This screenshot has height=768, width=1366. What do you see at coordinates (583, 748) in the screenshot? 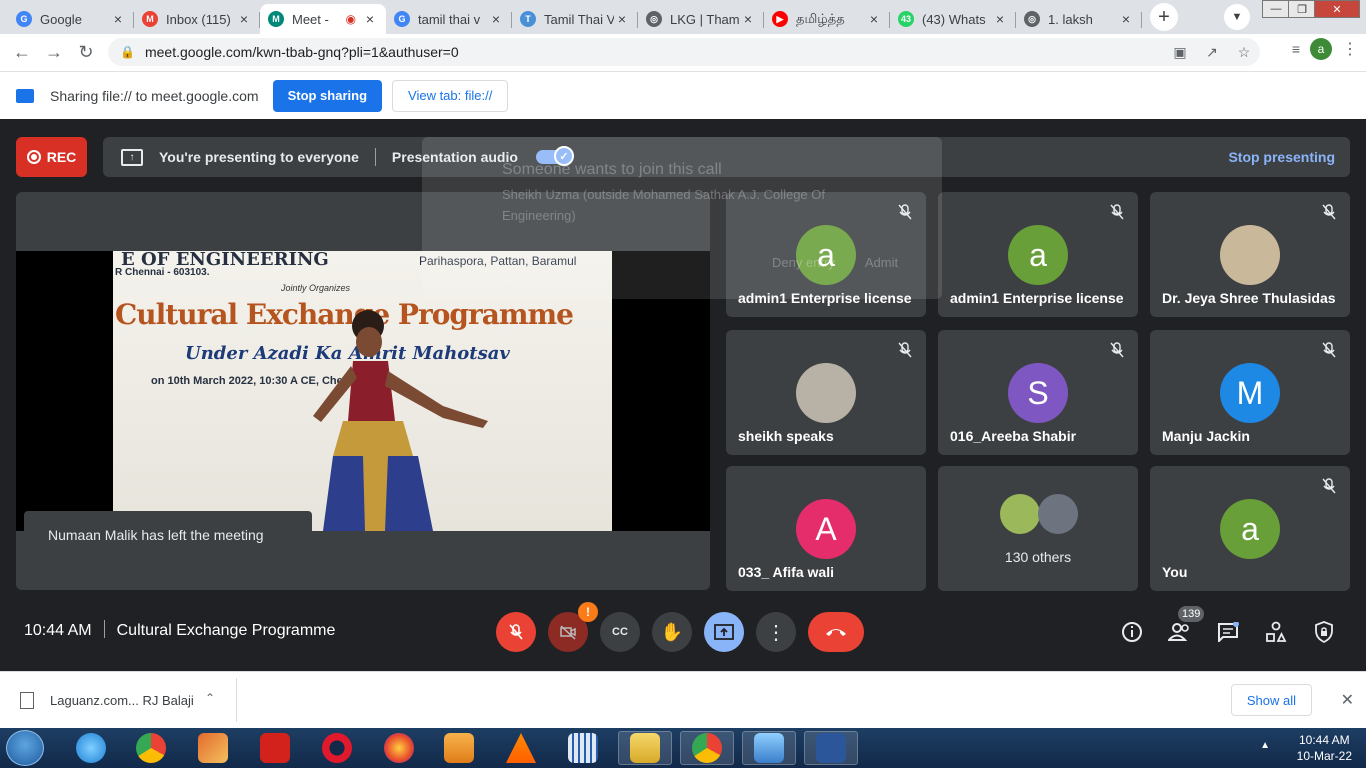
I see `calculator-icon` at bounding box center [583, 748].